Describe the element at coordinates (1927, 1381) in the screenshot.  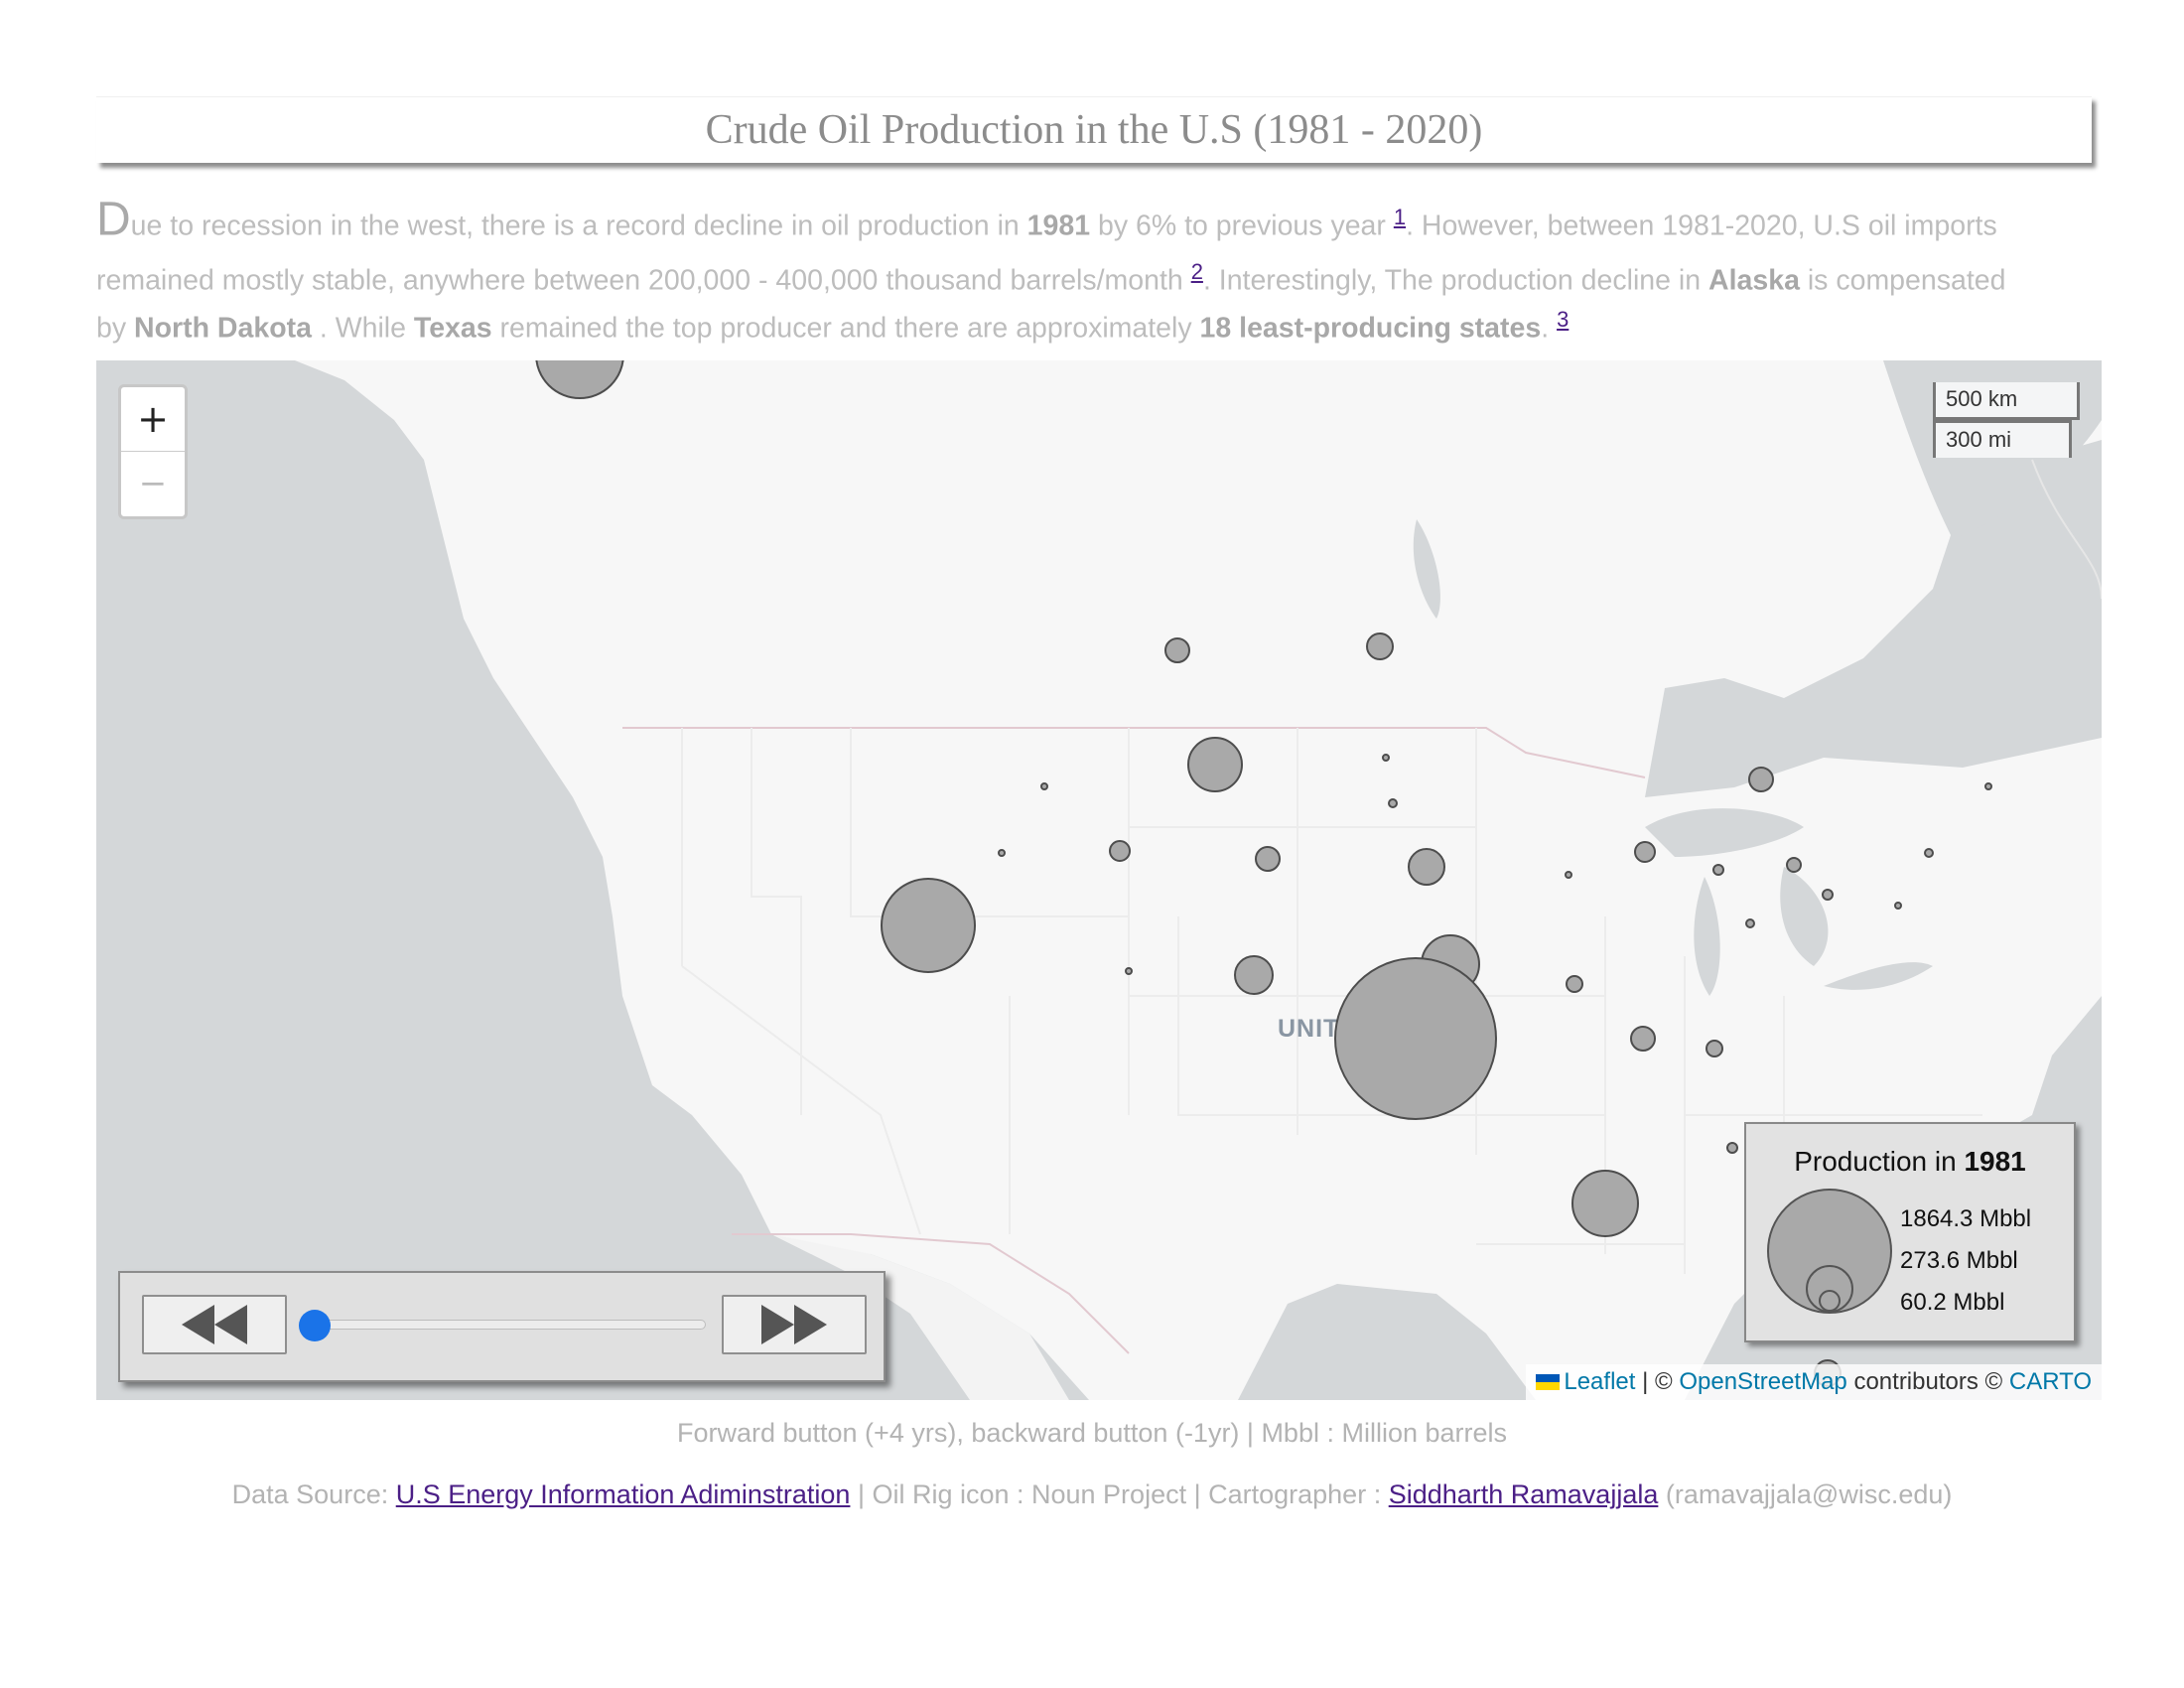
I see `attribution-text: contributors ©` at that location.